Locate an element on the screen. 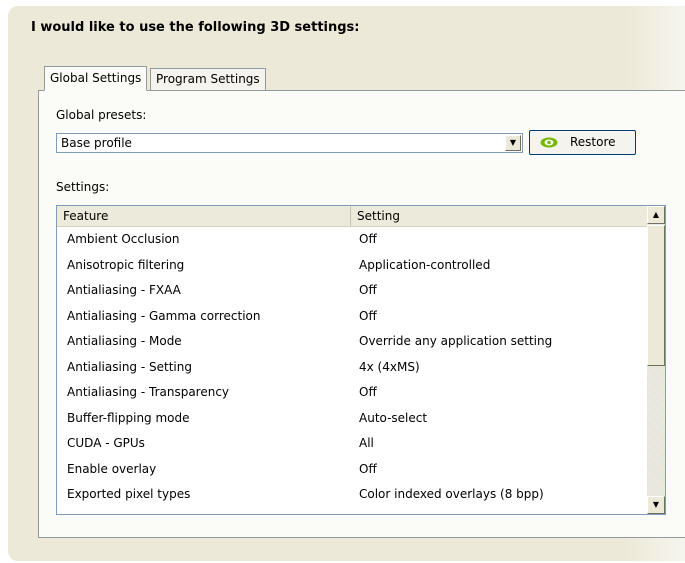 The image size is (685, 563). scrollbar-thumb is located at coordinates (656, 295).